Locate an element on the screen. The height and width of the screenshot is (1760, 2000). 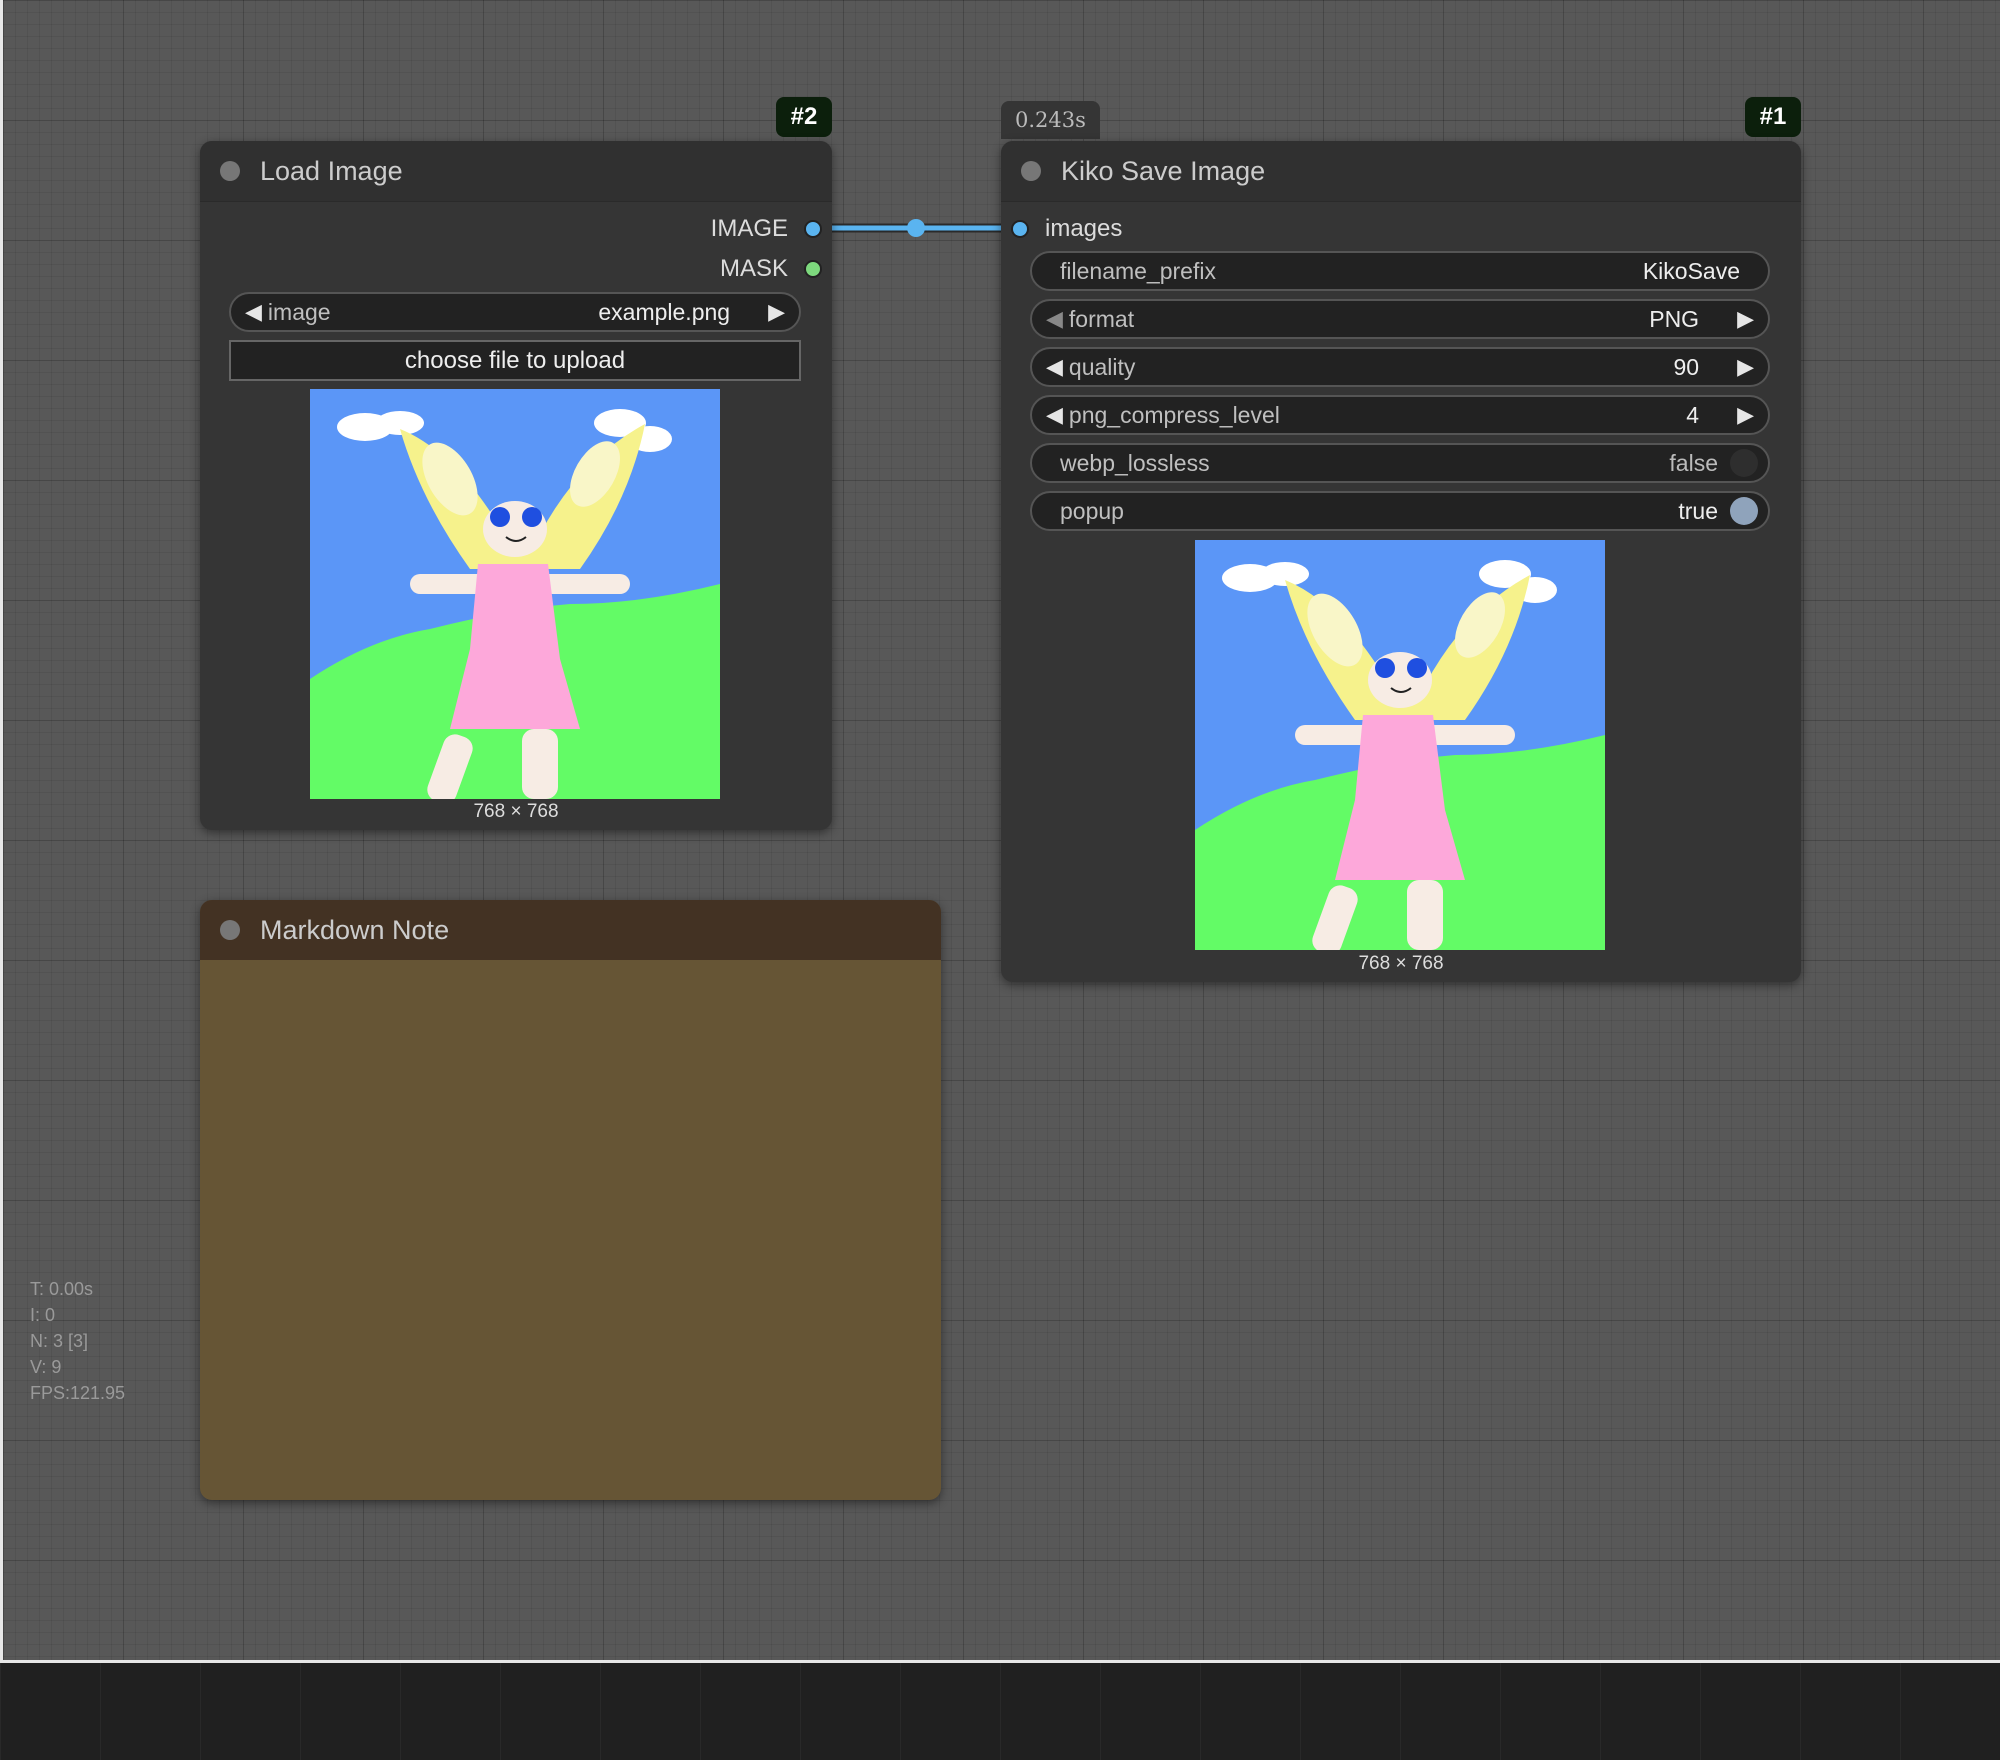
widget-label: filename_prefix is located at coordinates (1138, 270).